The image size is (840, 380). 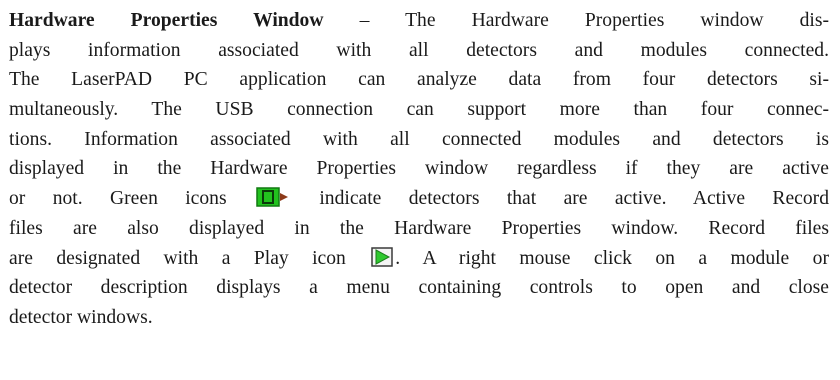 I want to click on line-7-before: or not. Green icons, so click(x=118, y=199).